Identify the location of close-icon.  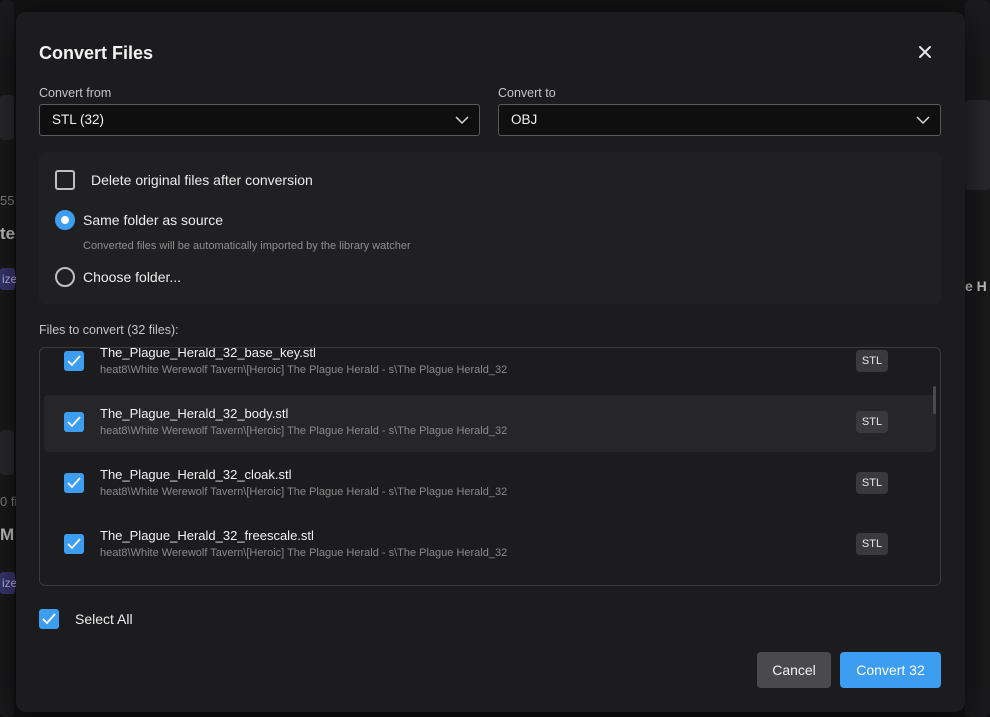
(925, 52).